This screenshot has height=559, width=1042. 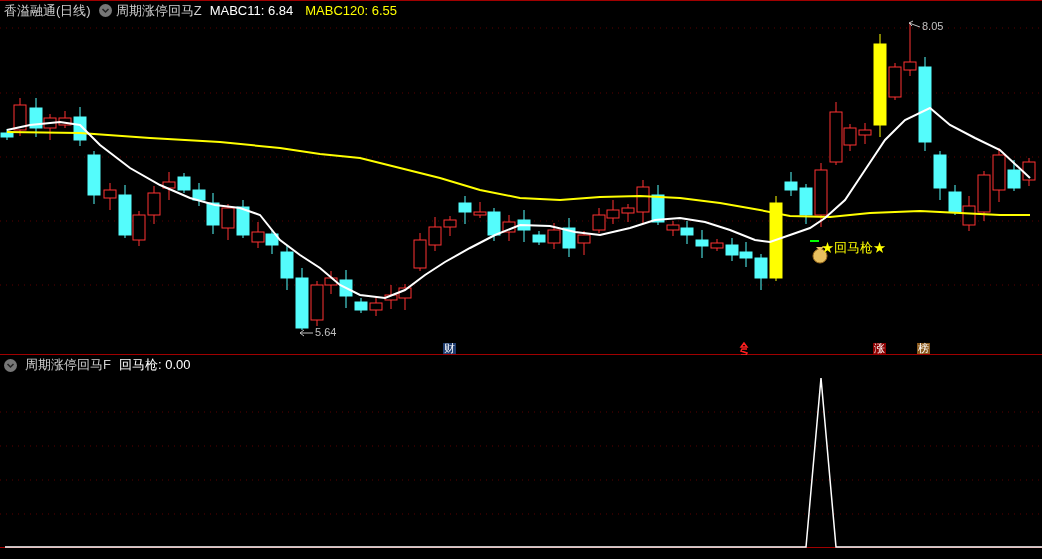 I want to click on price-label: 5.64, so click(x=326, y=332).